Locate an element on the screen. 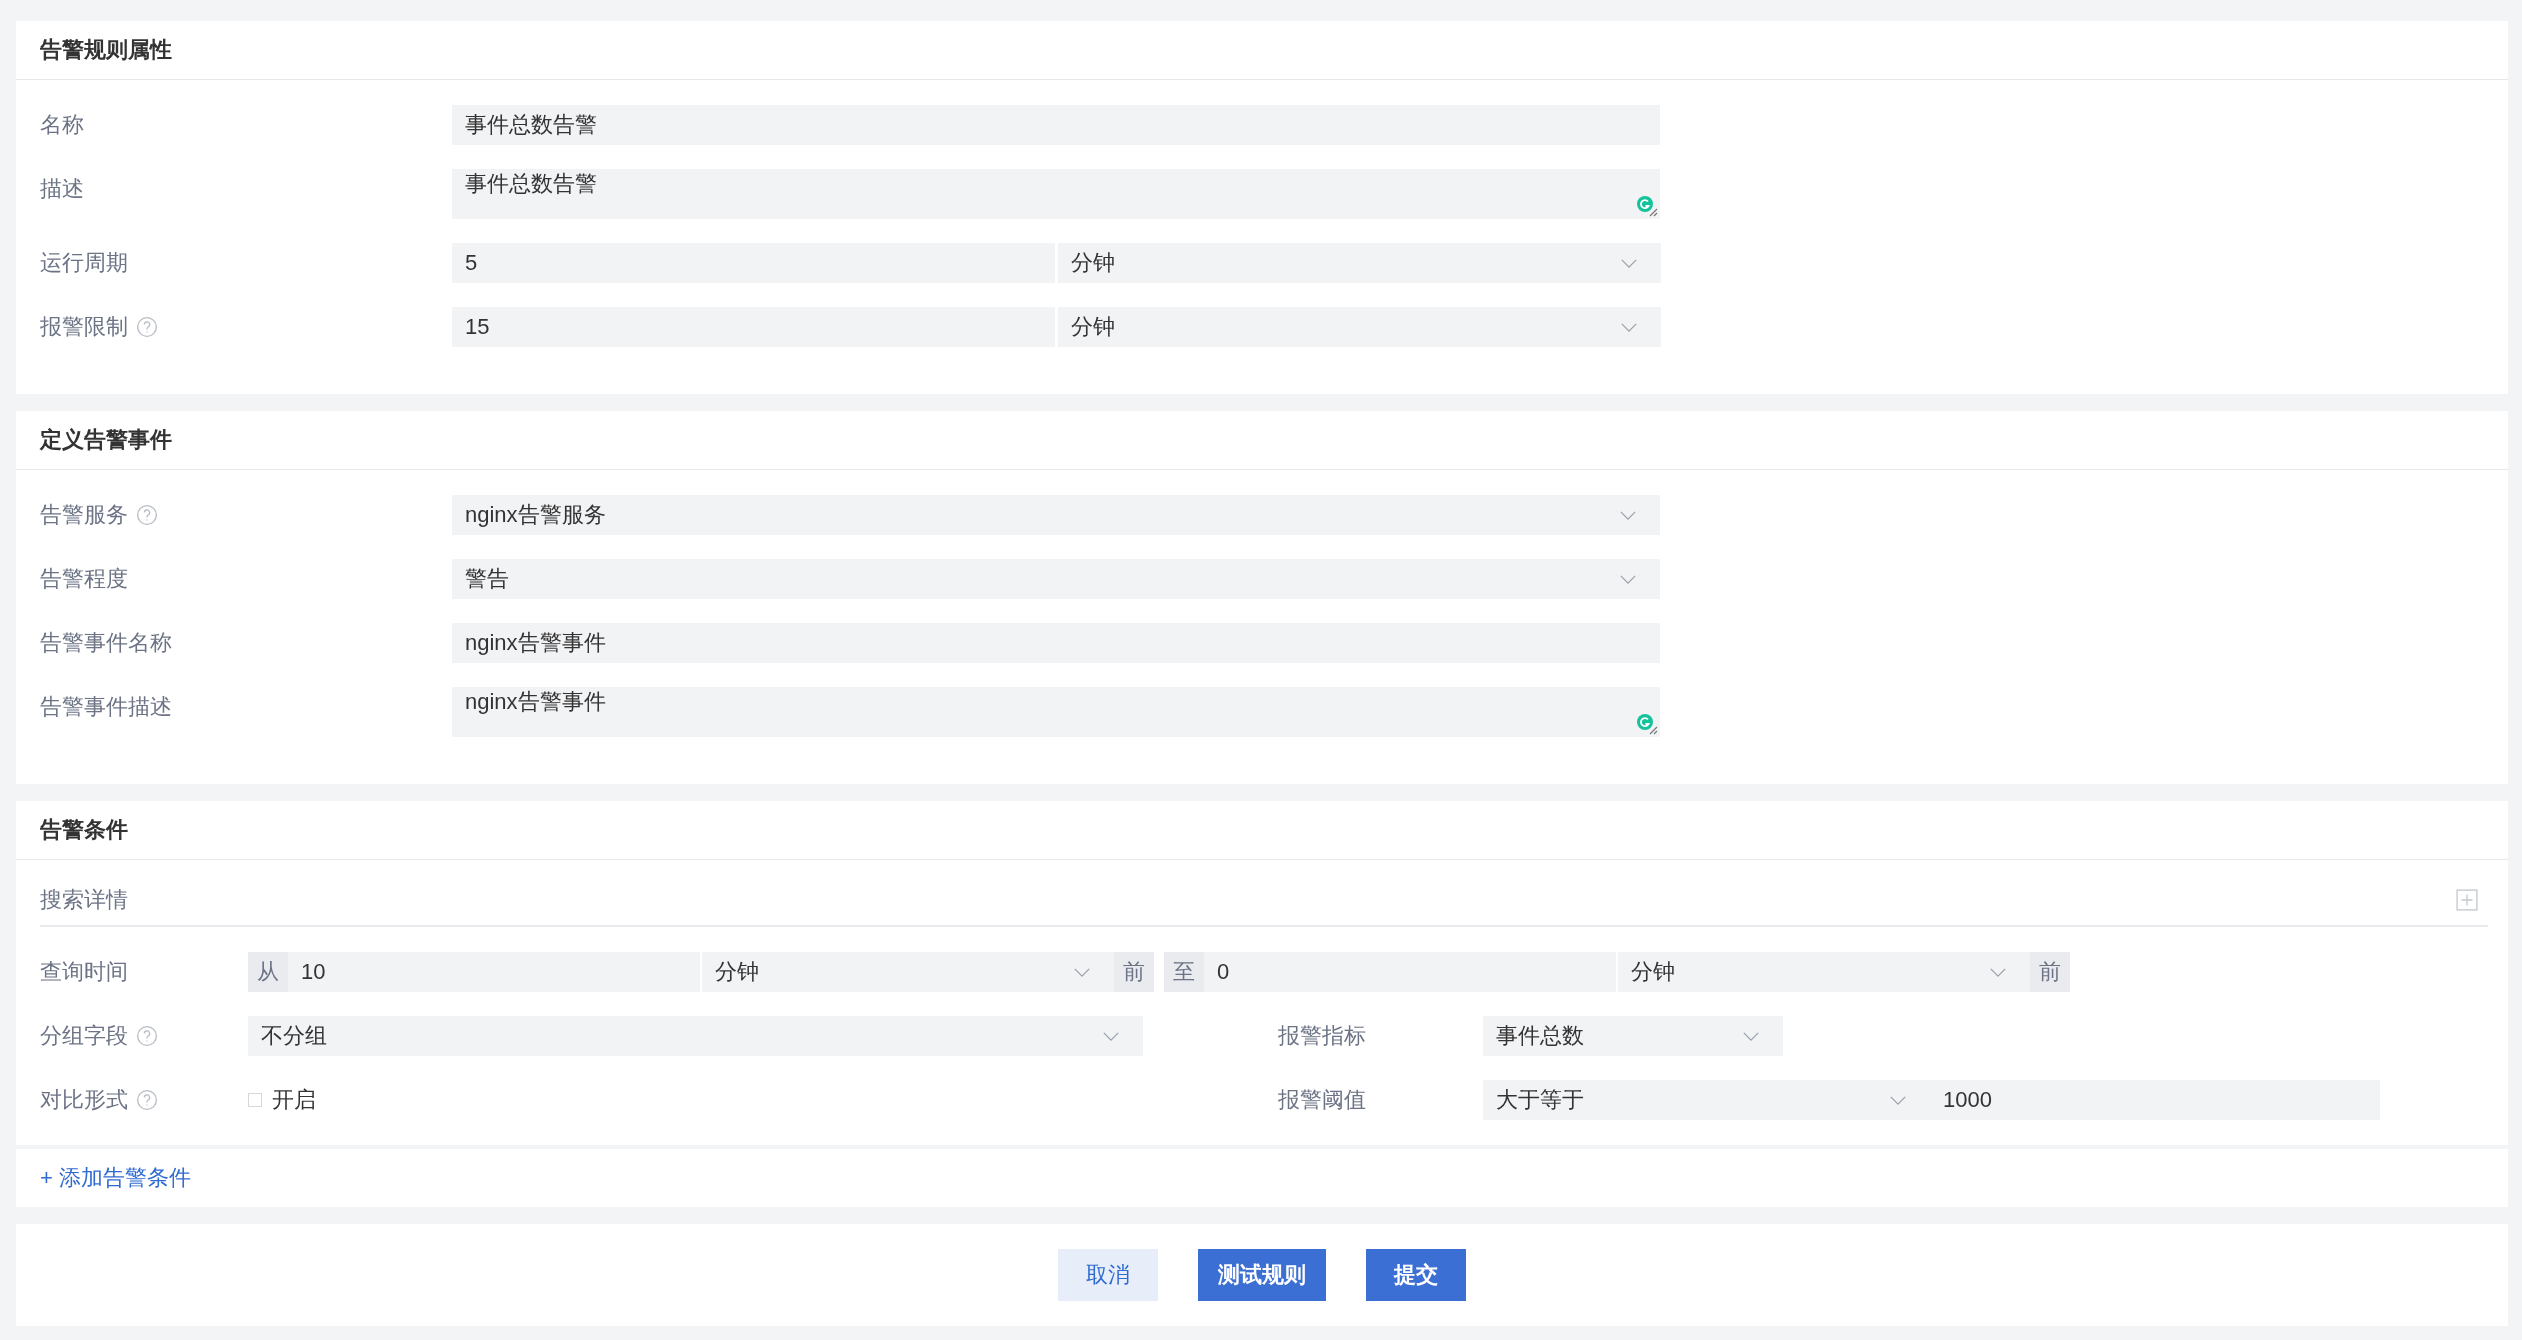 This screenshot has width=2522, height=1340. checkbox is located at coordinates (255, 1100).